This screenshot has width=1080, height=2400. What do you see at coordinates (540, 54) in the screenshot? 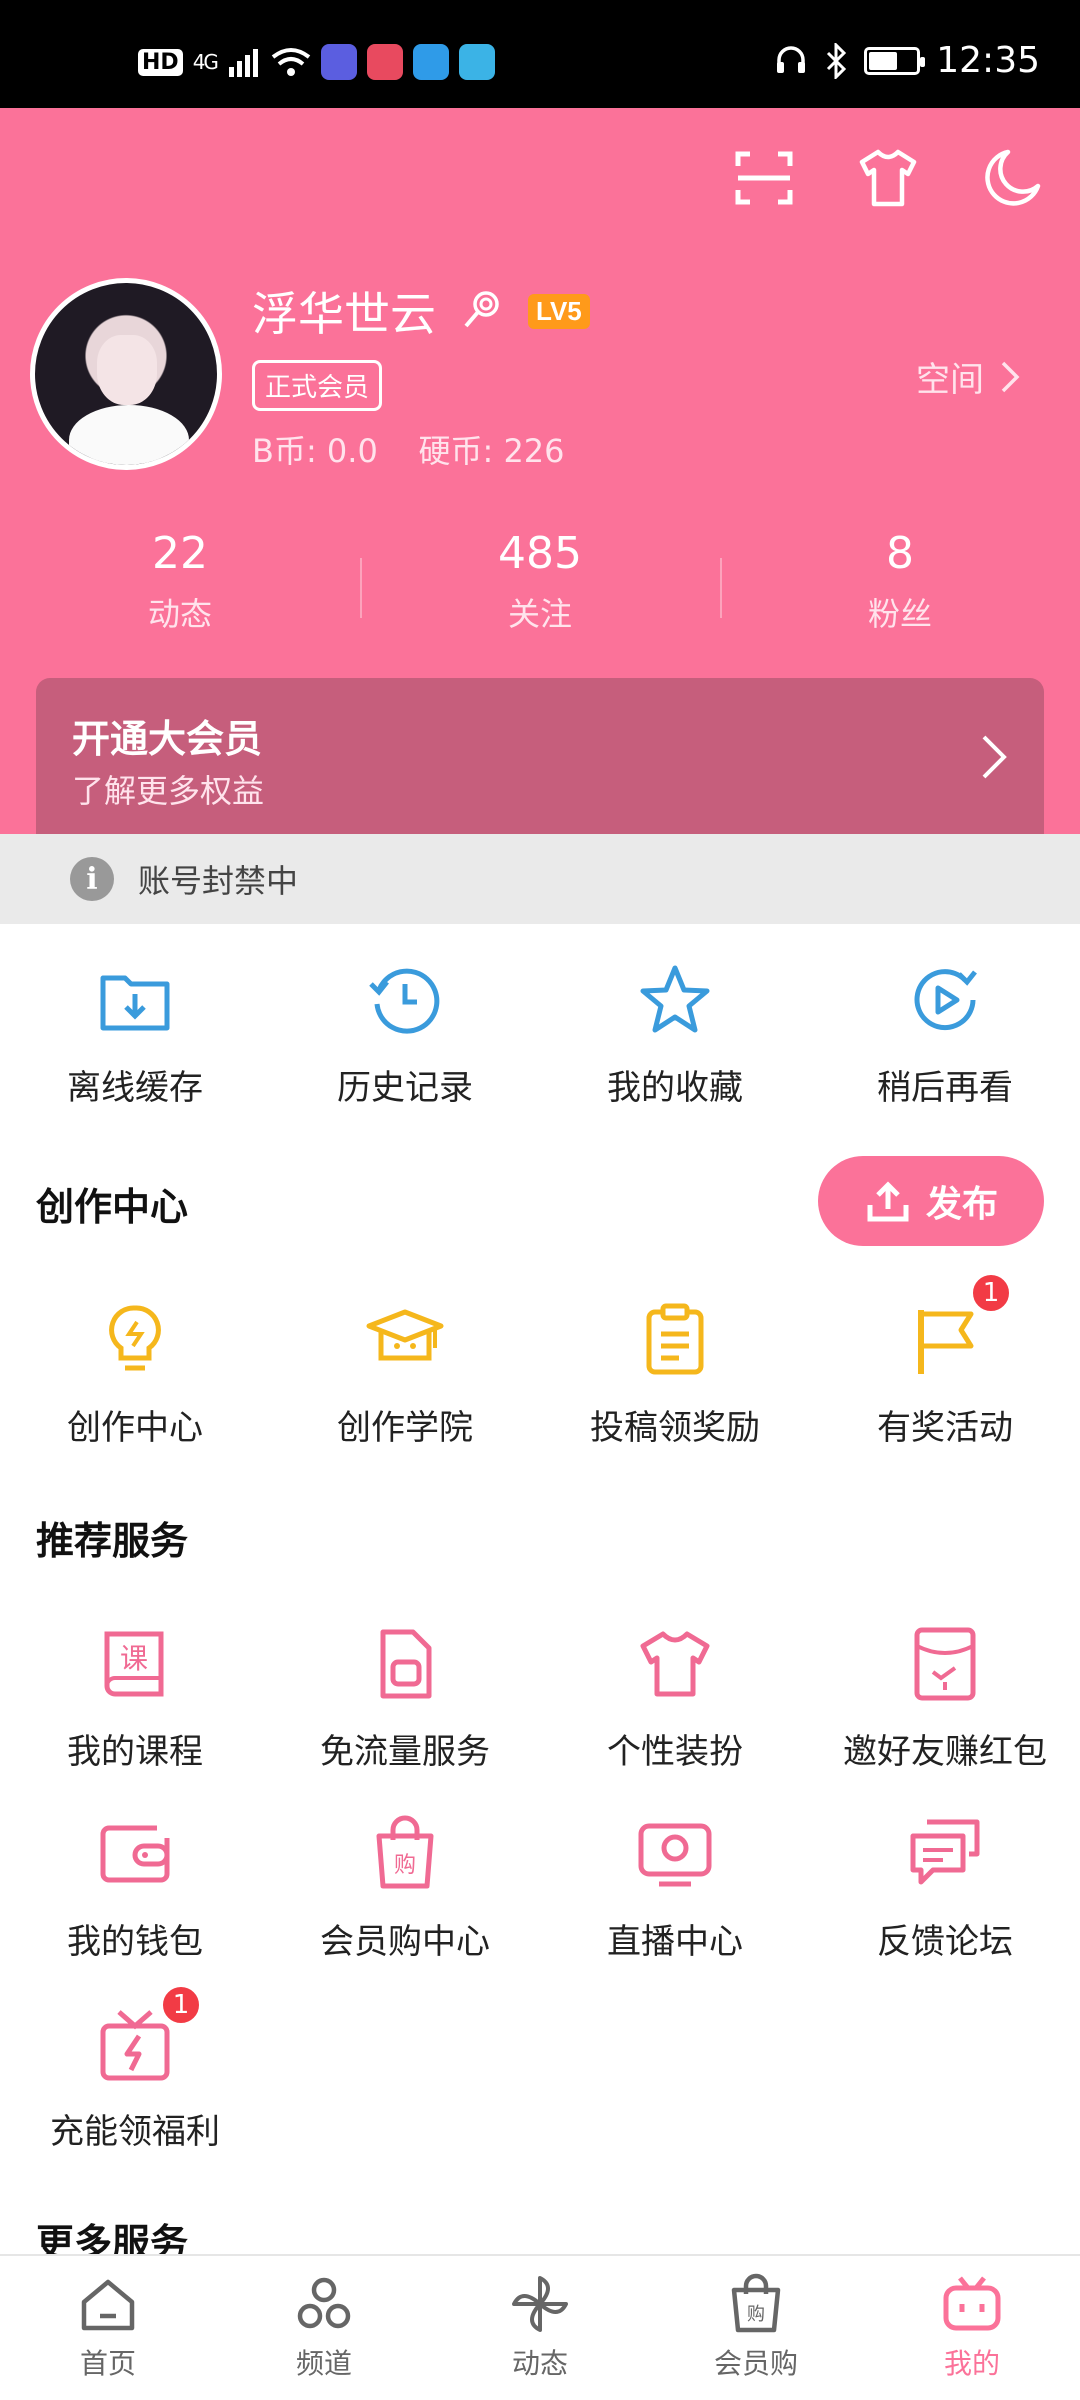
I see `status-bar: HD 4G 12:35` at bounding box center [540, 54].